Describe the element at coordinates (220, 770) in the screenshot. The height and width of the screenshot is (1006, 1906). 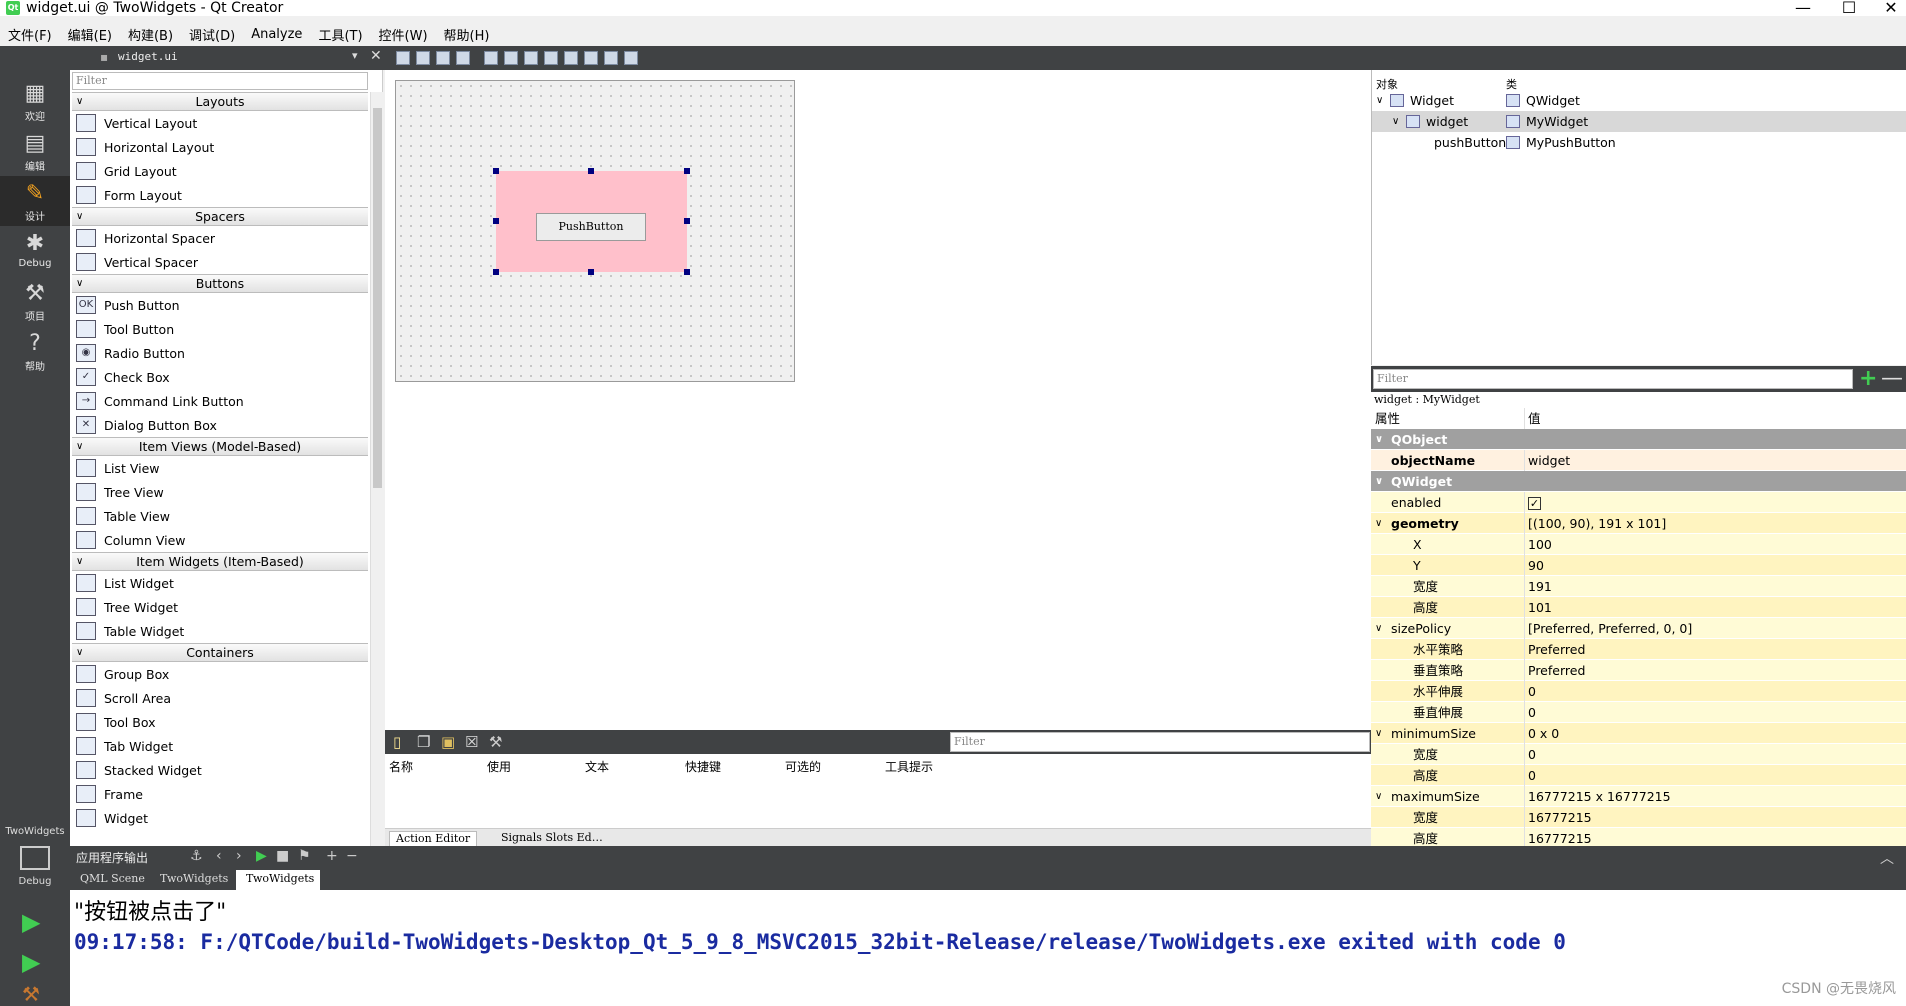
I see `widget-item: Stacked Widget` at that location.